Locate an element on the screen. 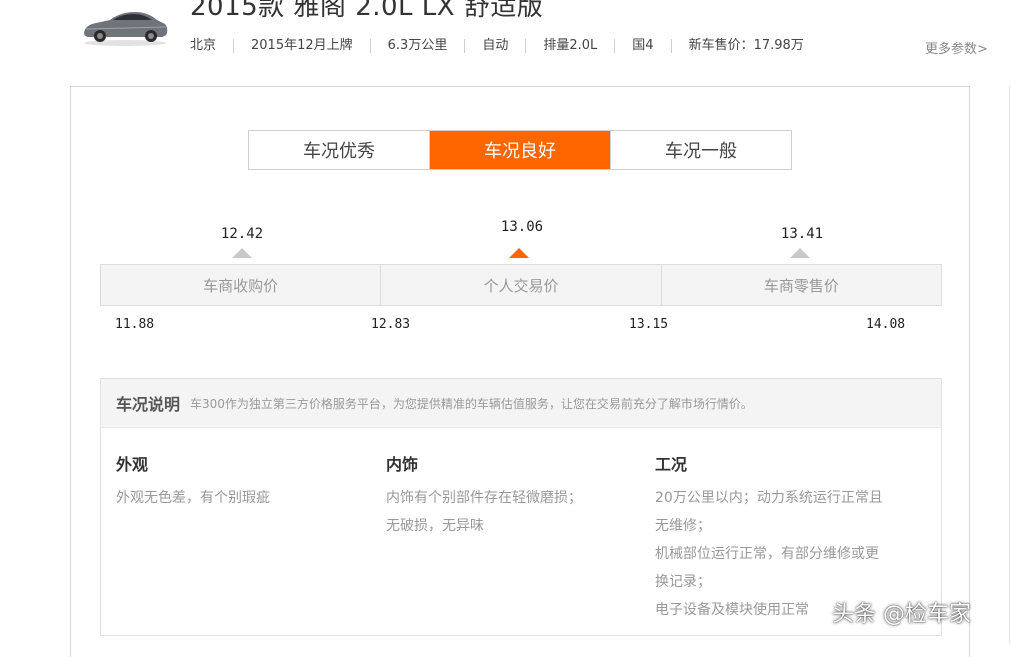  tab-good: 车况良好 is located at coordinates (519, 150).